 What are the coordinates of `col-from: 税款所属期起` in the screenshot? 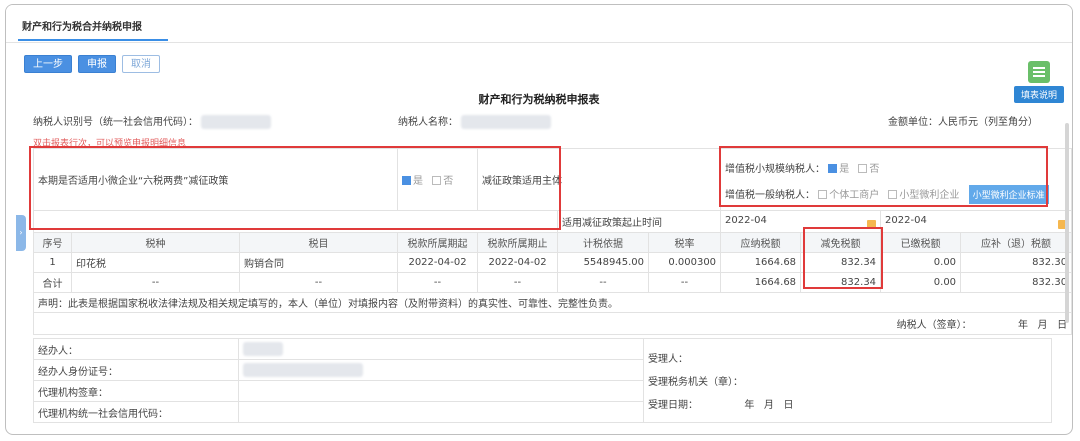 It's located at (438, 242).